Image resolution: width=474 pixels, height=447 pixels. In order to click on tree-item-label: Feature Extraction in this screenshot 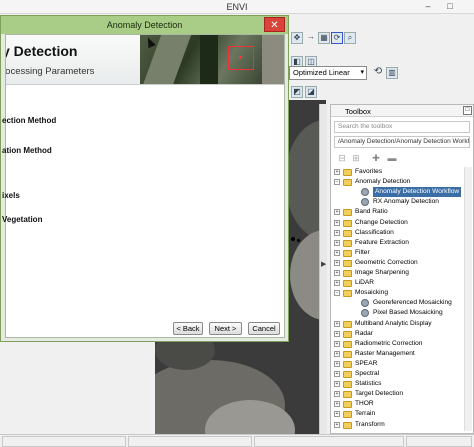, I will do `click(382, 242)`.